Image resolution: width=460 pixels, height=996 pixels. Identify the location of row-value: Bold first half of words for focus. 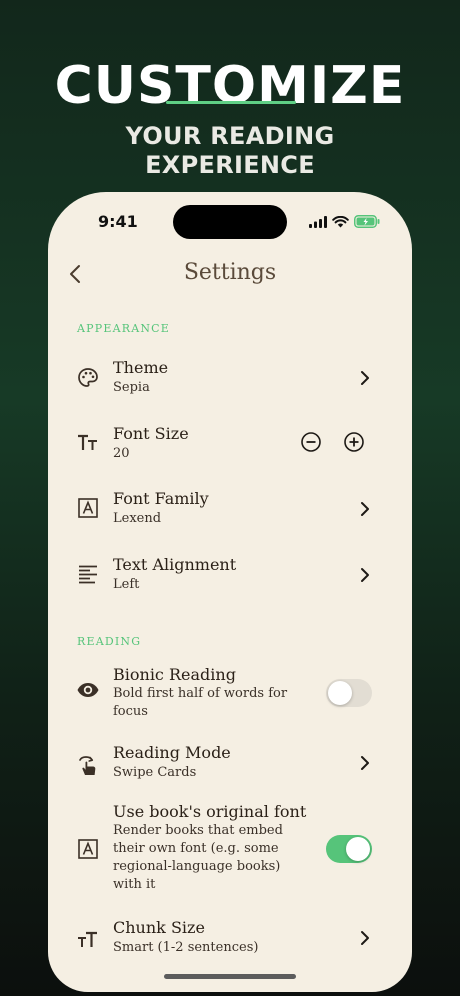
(200, 702).